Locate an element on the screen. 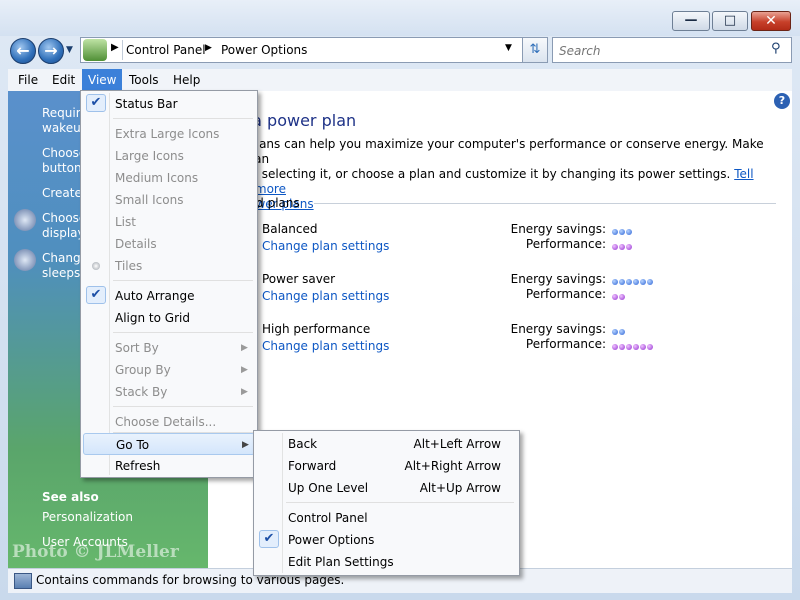 This screenshot has width=800, height=600. menu-item-align-to-grid: Align to Grid is located at coordinates (169, 318).